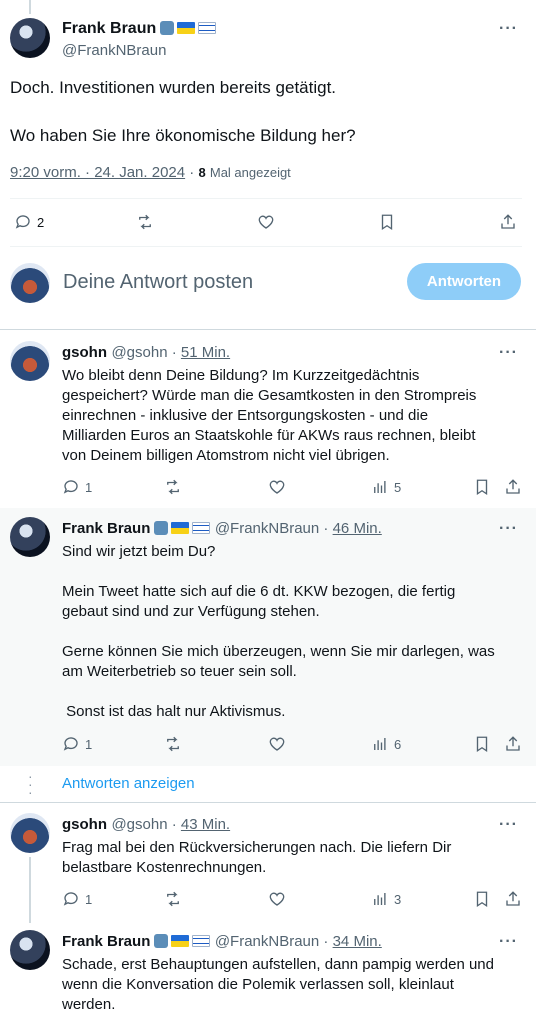  What do you see at coordinates (357, 941) in the screenshot?
I see `reply-time: 34 Min.` at bounding box center [357, 941].